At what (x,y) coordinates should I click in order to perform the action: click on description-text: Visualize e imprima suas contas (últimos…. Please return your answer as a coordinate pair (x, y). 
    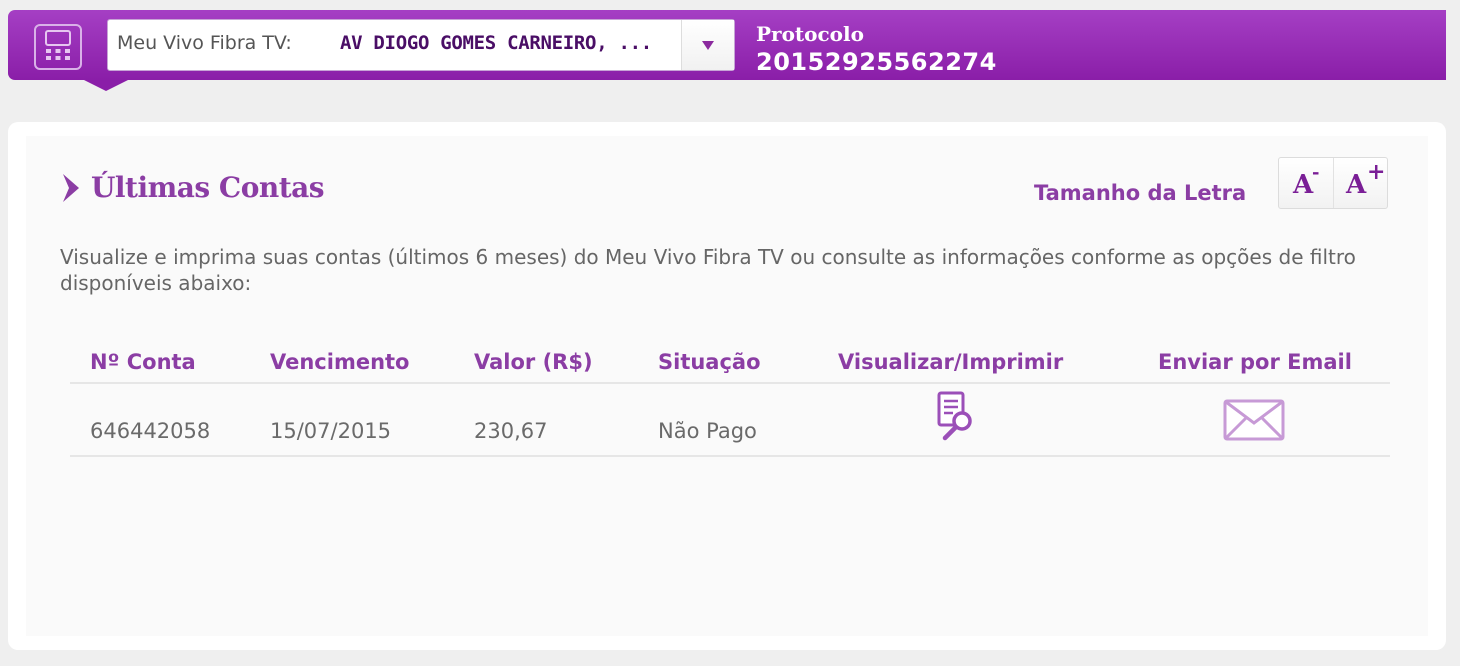
    Looking at the image, I should click on (708, 270).